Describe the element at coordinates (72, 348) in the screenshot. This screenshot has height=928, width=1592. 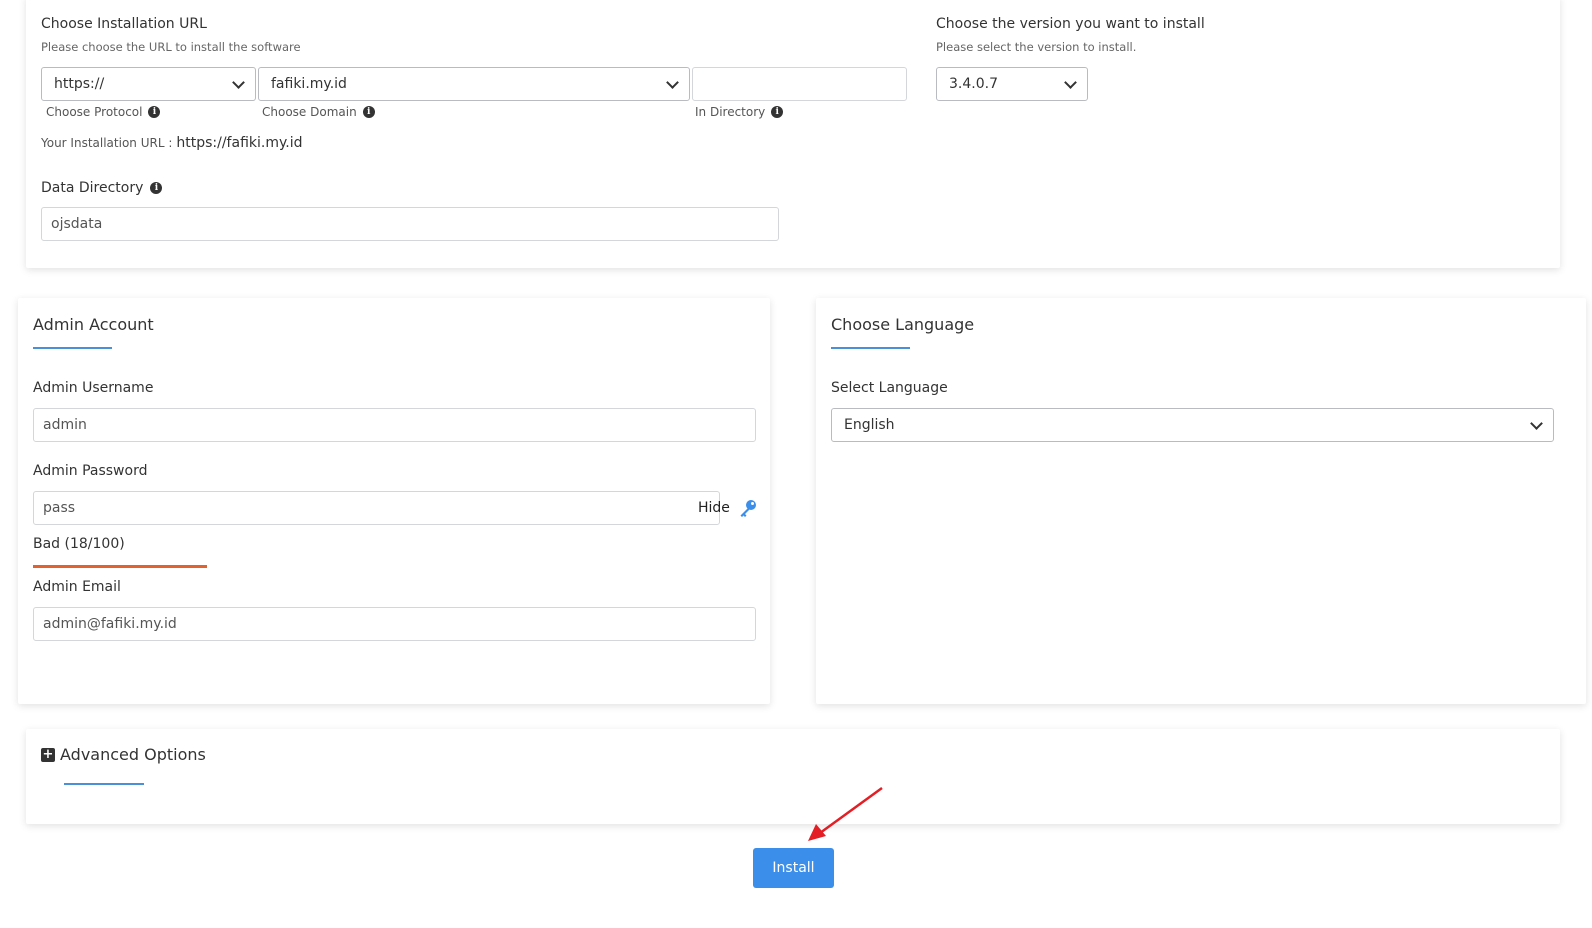
I see `admin-account-underline` at that location.